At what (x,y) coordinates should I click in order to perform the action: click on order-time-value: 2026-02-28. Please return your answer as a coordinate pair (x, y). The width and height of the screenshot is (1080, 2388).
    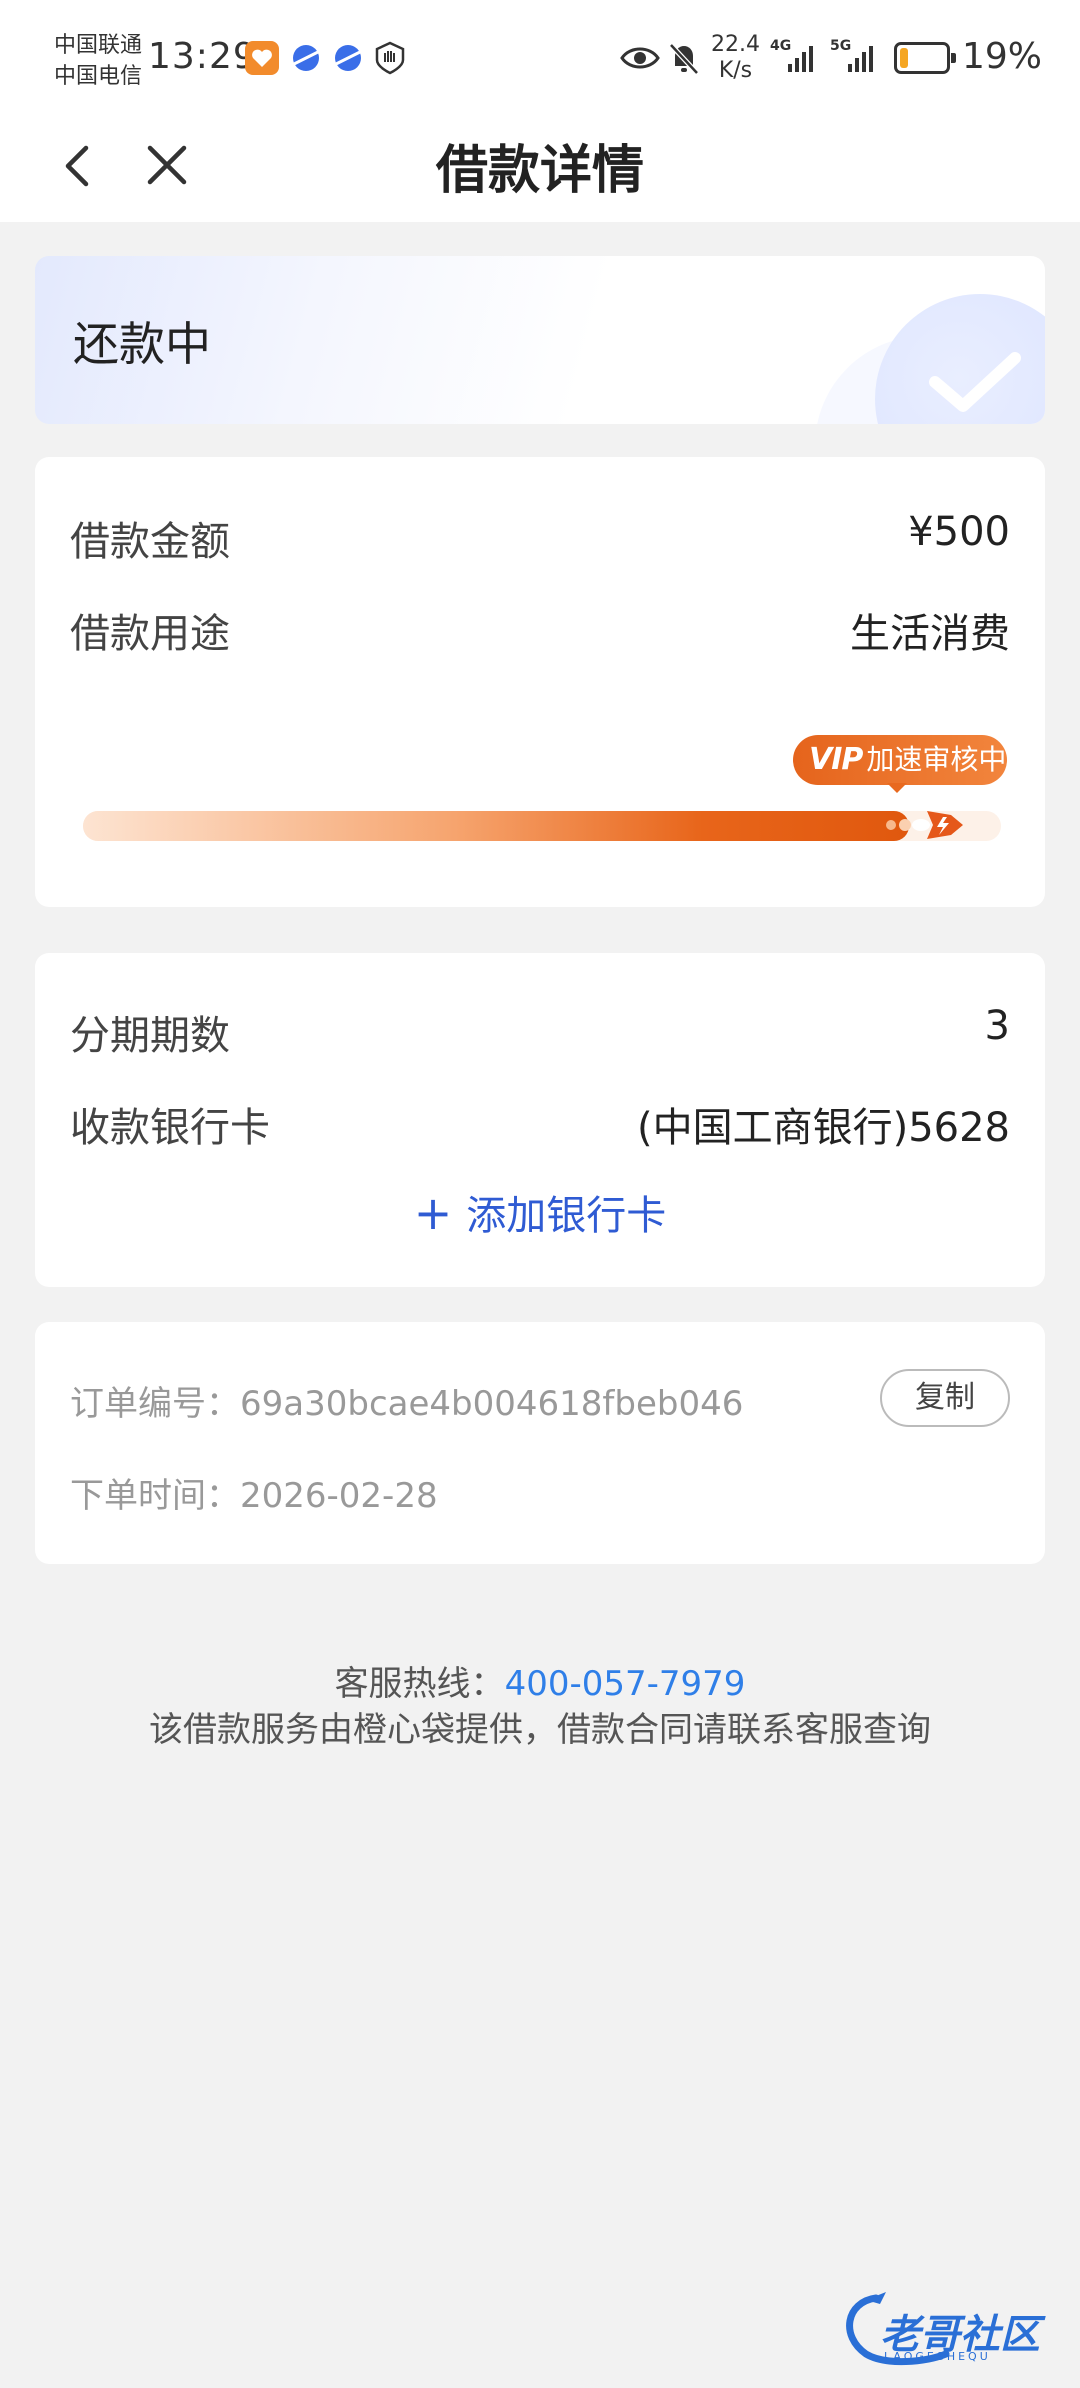
    Looking at the image, I should click on (339, 1496).